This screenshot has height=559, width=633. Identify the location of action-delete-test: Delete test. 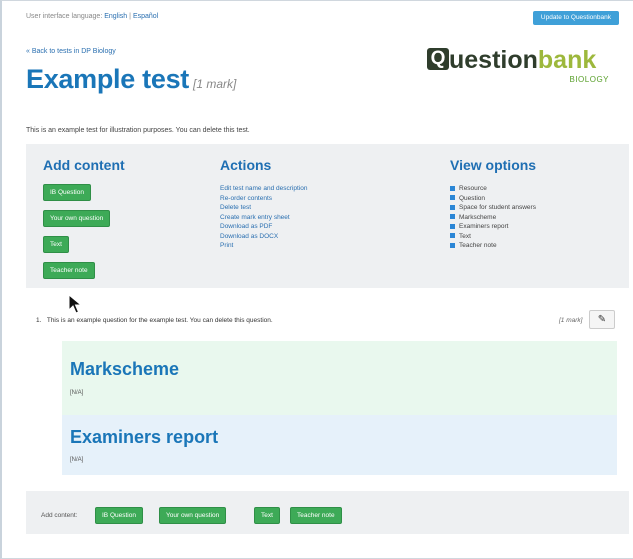
(235, 207).